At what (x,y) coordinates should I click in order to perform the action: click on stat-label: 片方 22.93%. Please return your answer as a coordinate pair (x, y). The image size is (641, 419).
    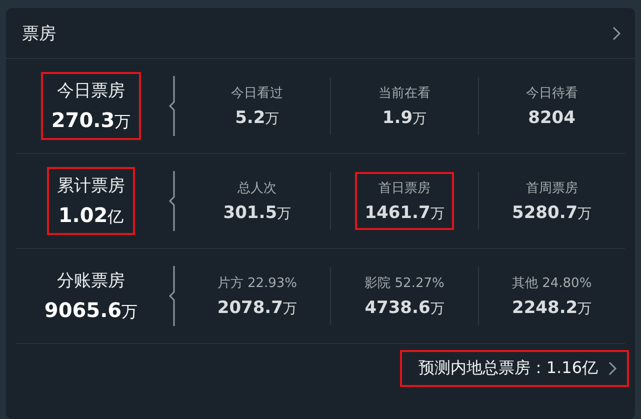
    Looking at the image, I should click on (257, 283).